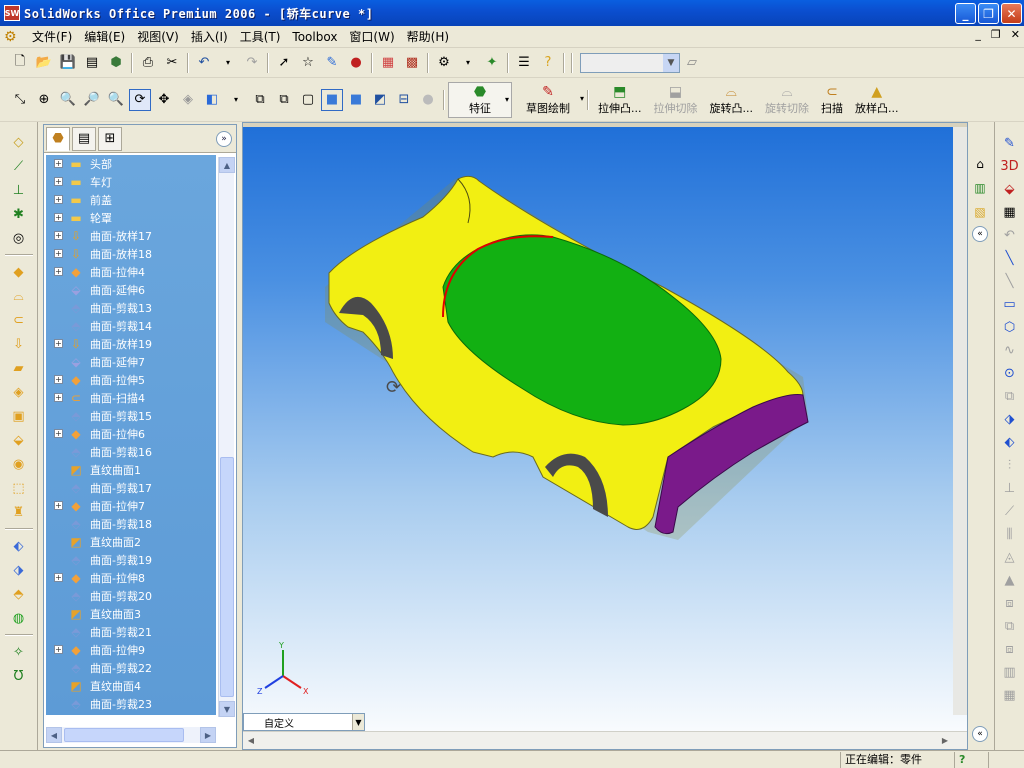  I want to click on copy-entities-icon: ⧉, so click(1010, 626).